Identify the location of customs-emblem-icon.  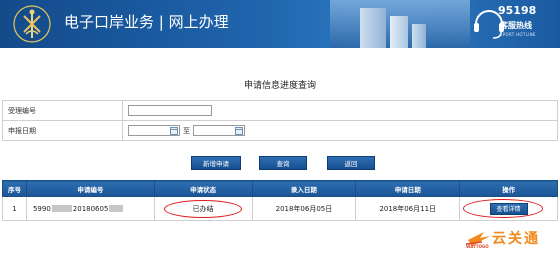
(32, 24).